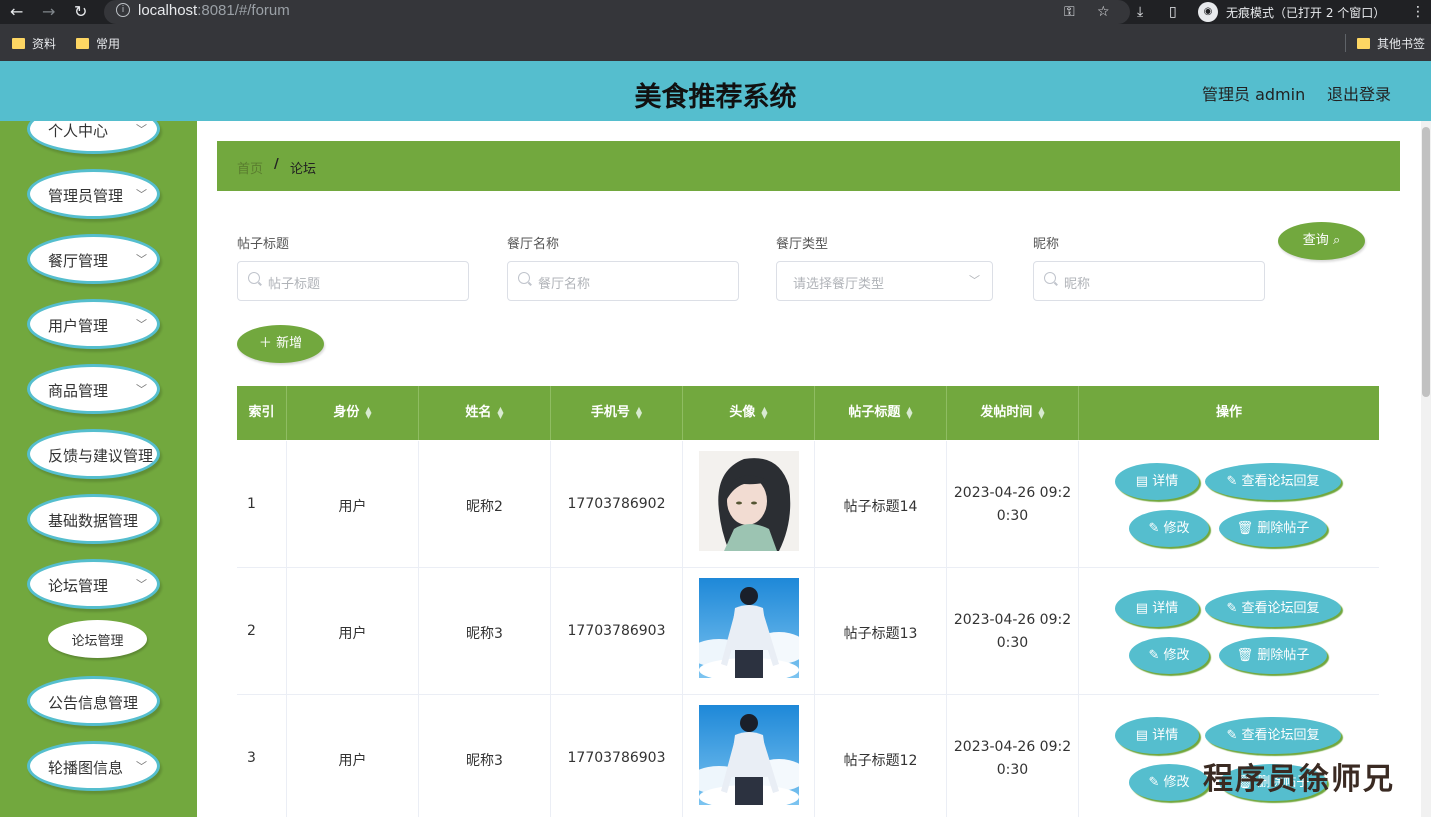 This screenshot has height=817, width=1431. What do you see at coordinates (1426, 469) in the screenshot?
I see `page-scrollbar` at bounding box center [1426, 469].